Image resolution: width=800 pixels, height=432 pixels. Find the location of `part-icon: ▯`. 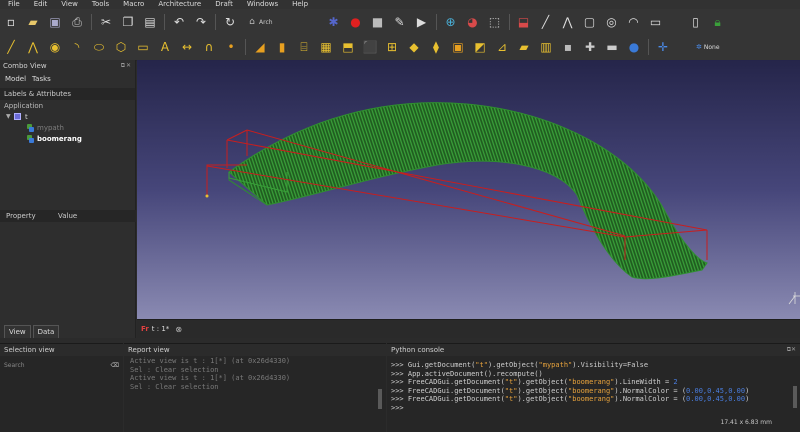

part-icon: ▯ is located at coordinates (696, 22).